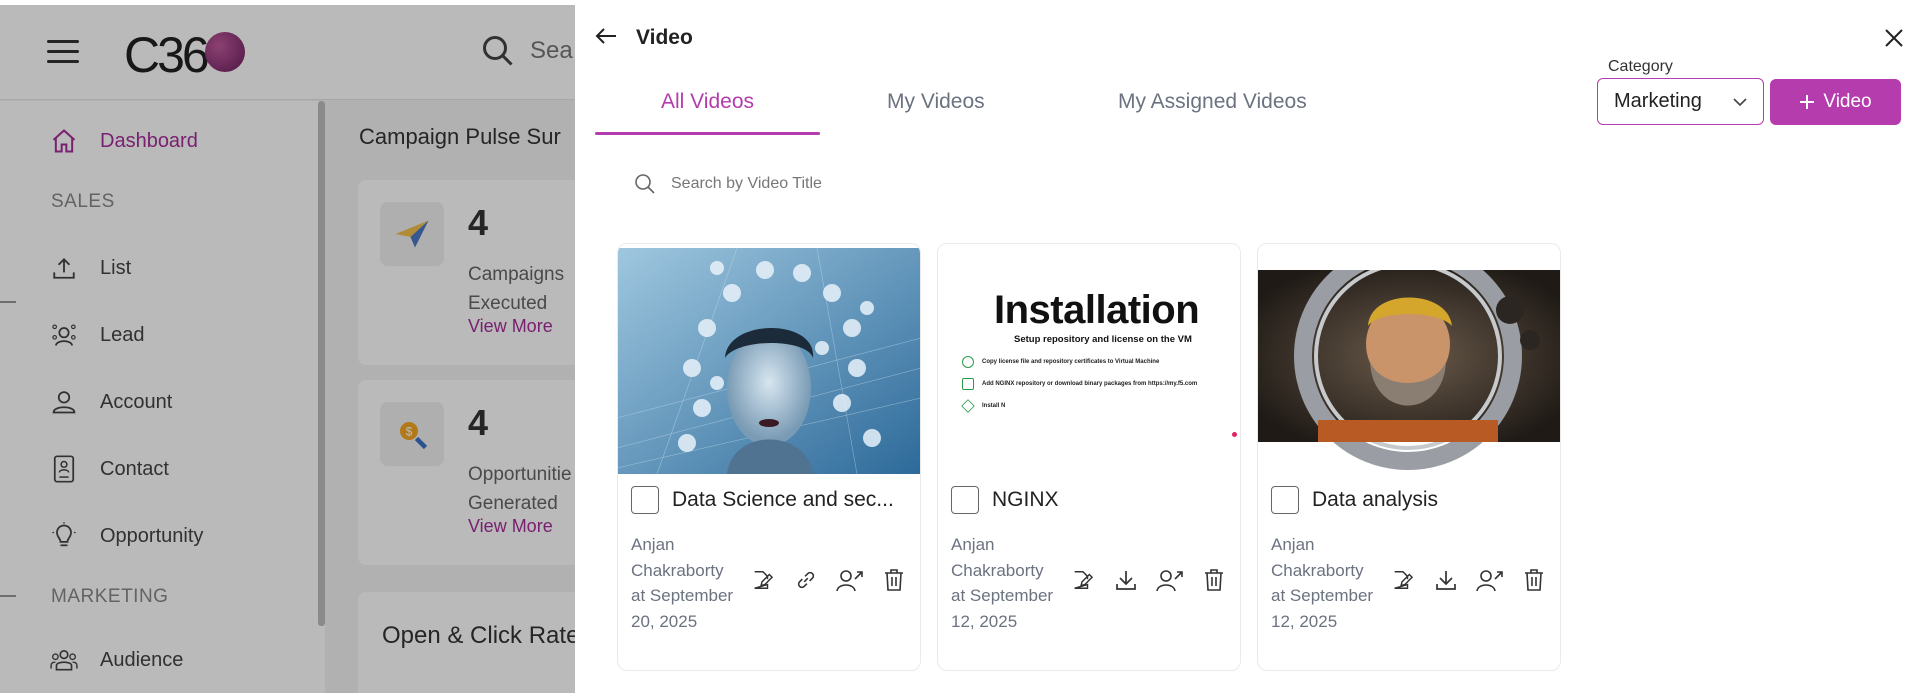 Image resolution: width=1918 pixels, height=693 pixels. What do you see at coordinates (1740, 102) in the screenshot?
I see `chevron-down-icon` at bounding box center [1740, 102].